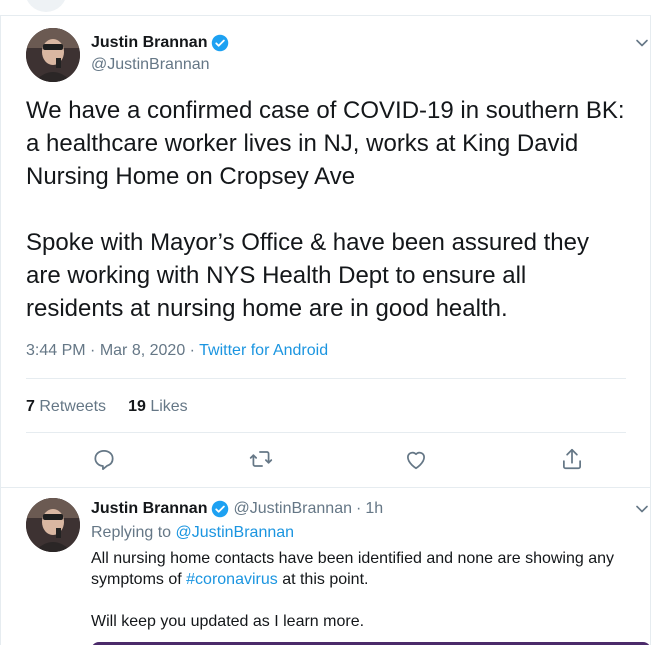  Describe the element at coordinates (263, 350) in the screenshot. I see `tweet-source-link: Twitter for Android` at that location.